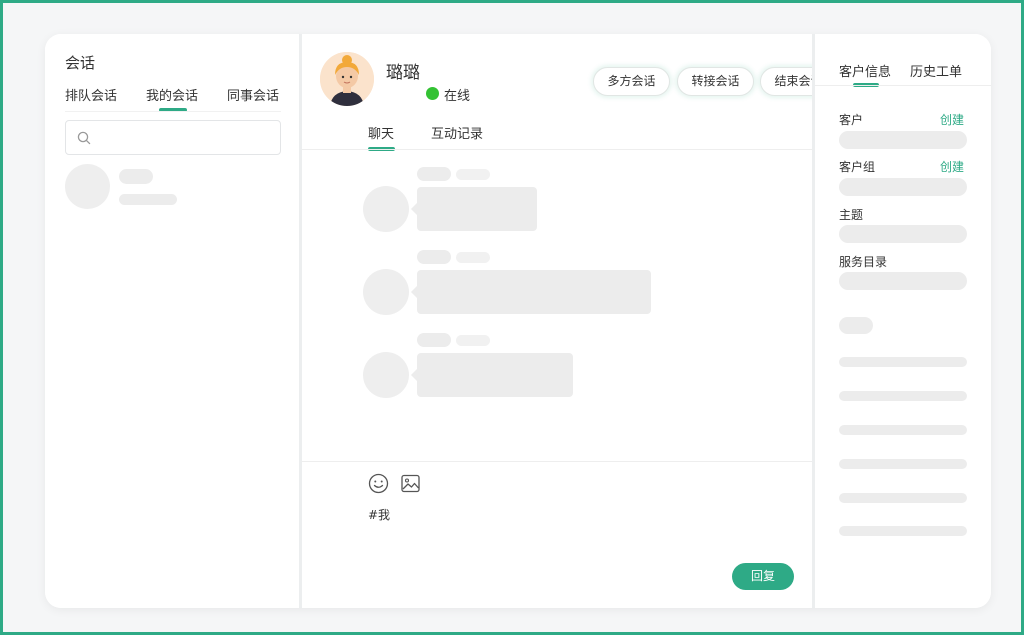 The image size is (1024, 635). Describe the element at coordinates (84, 138) in the screenshot. I see `search-icon` at that location.